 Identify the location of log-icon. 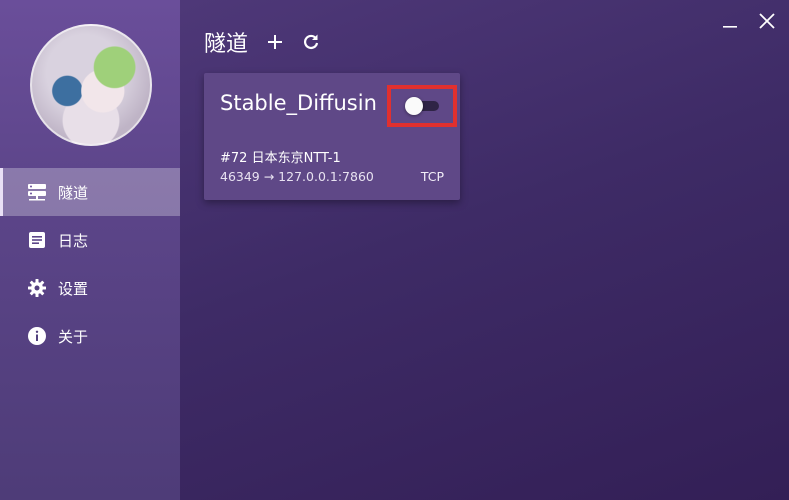
(37, 240).